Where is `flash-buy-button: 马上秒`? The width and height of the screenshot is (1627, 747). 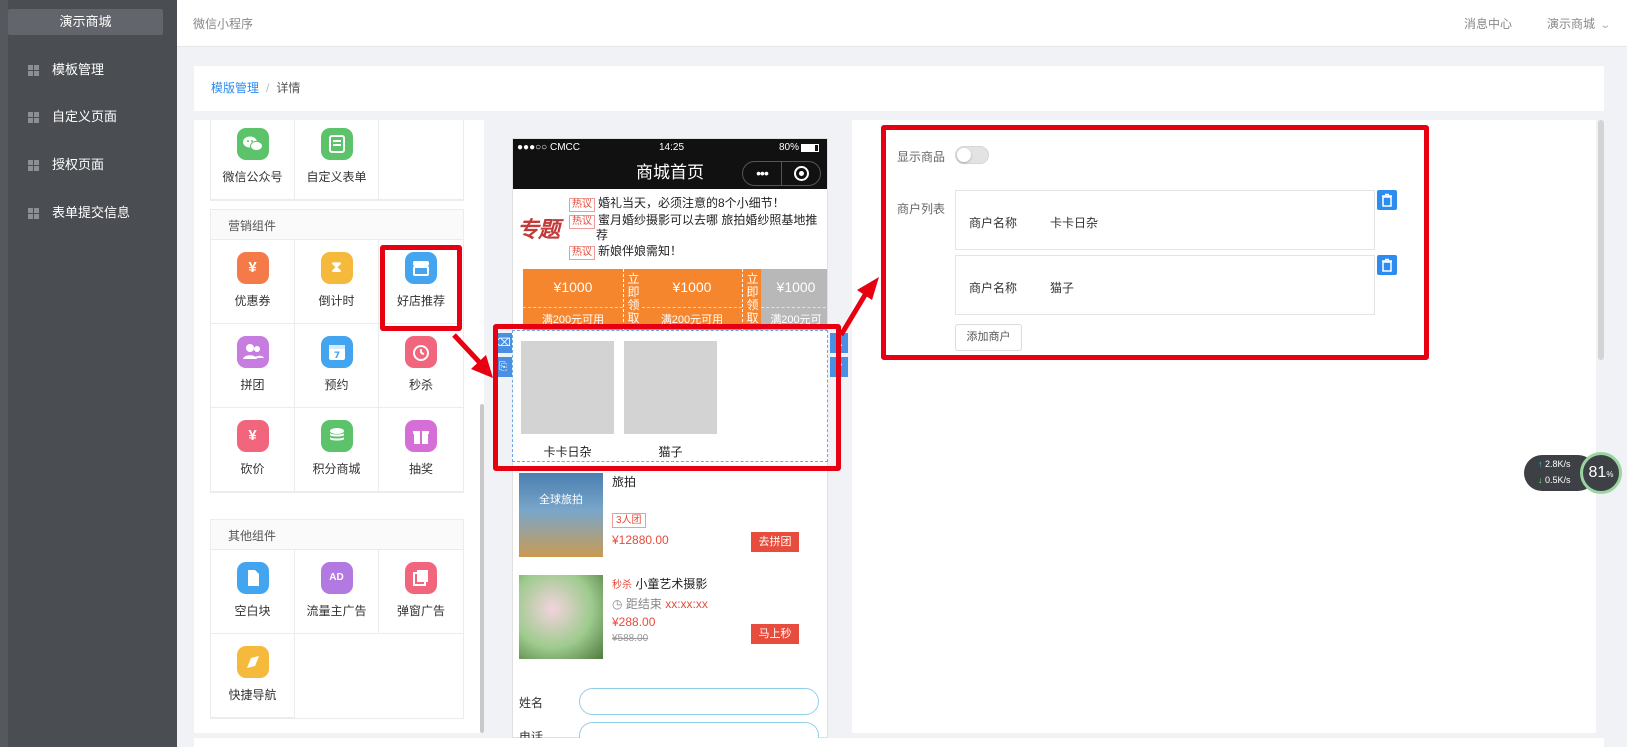
flash-buy-button: 马上秒 is located at coordinates (775, 634).